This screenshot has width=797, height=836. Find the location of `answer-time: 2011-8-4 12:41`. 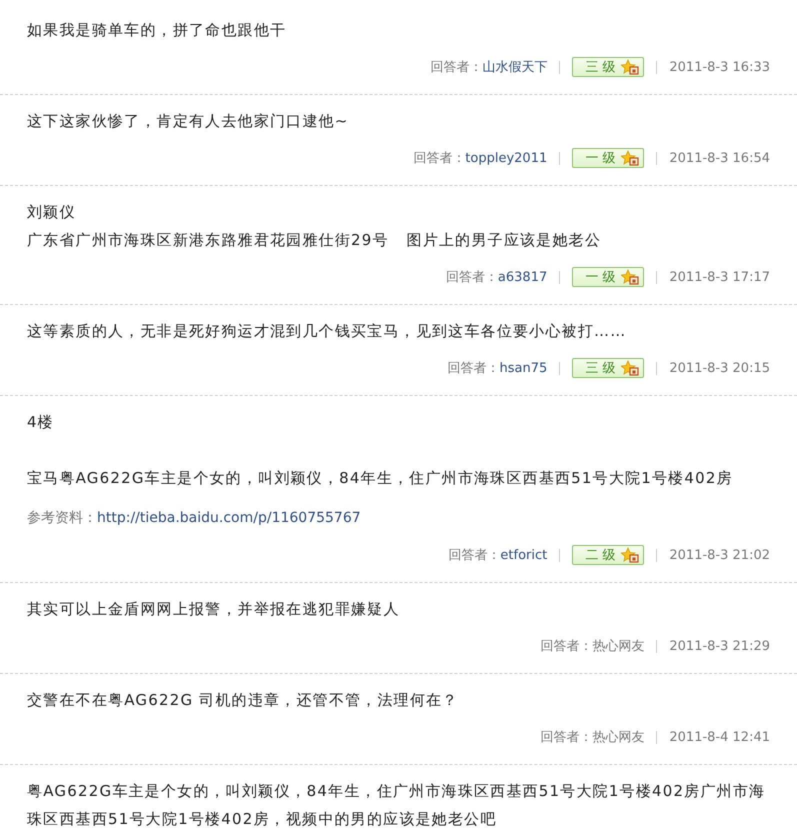

answer-time: 2011-8-4 12:41 is located at coordinates (719, 737).